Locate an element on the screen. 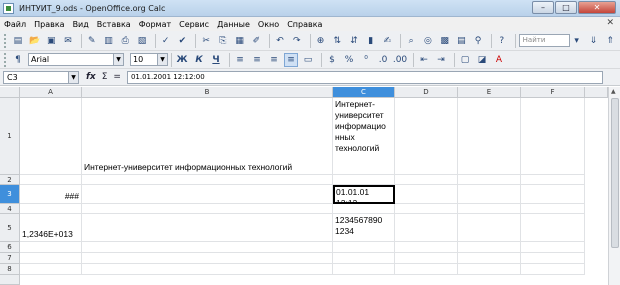  redo-icon: ↷ is located at coordinates (297, 41).